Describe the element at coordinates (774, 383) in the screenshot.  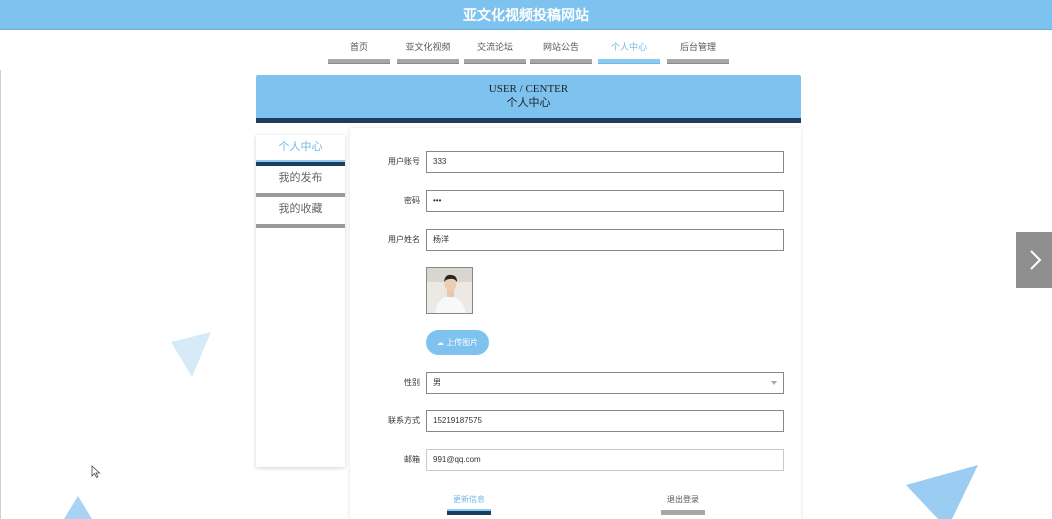
I see `chevron-down-icon` at that location.